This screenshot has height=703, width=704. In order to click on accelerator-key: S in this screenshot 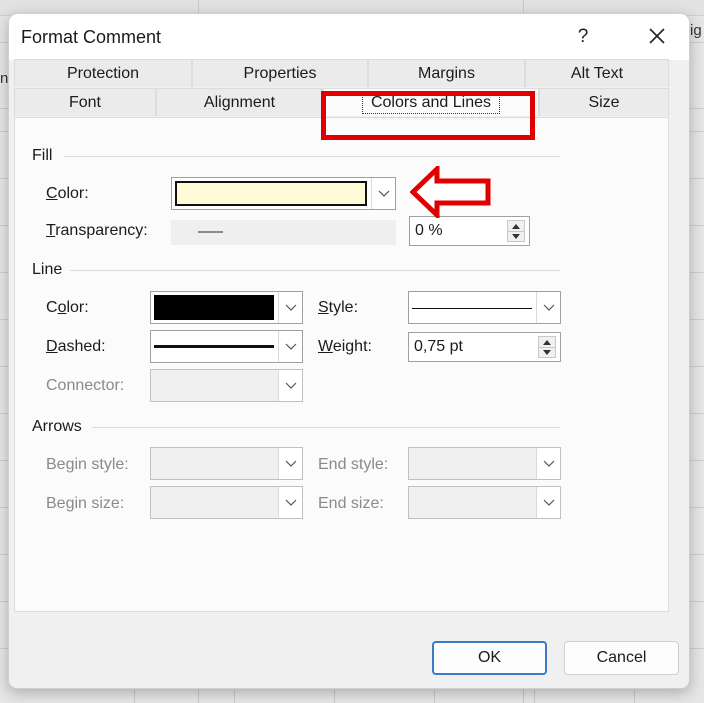, I will do `click(323, 307)`.